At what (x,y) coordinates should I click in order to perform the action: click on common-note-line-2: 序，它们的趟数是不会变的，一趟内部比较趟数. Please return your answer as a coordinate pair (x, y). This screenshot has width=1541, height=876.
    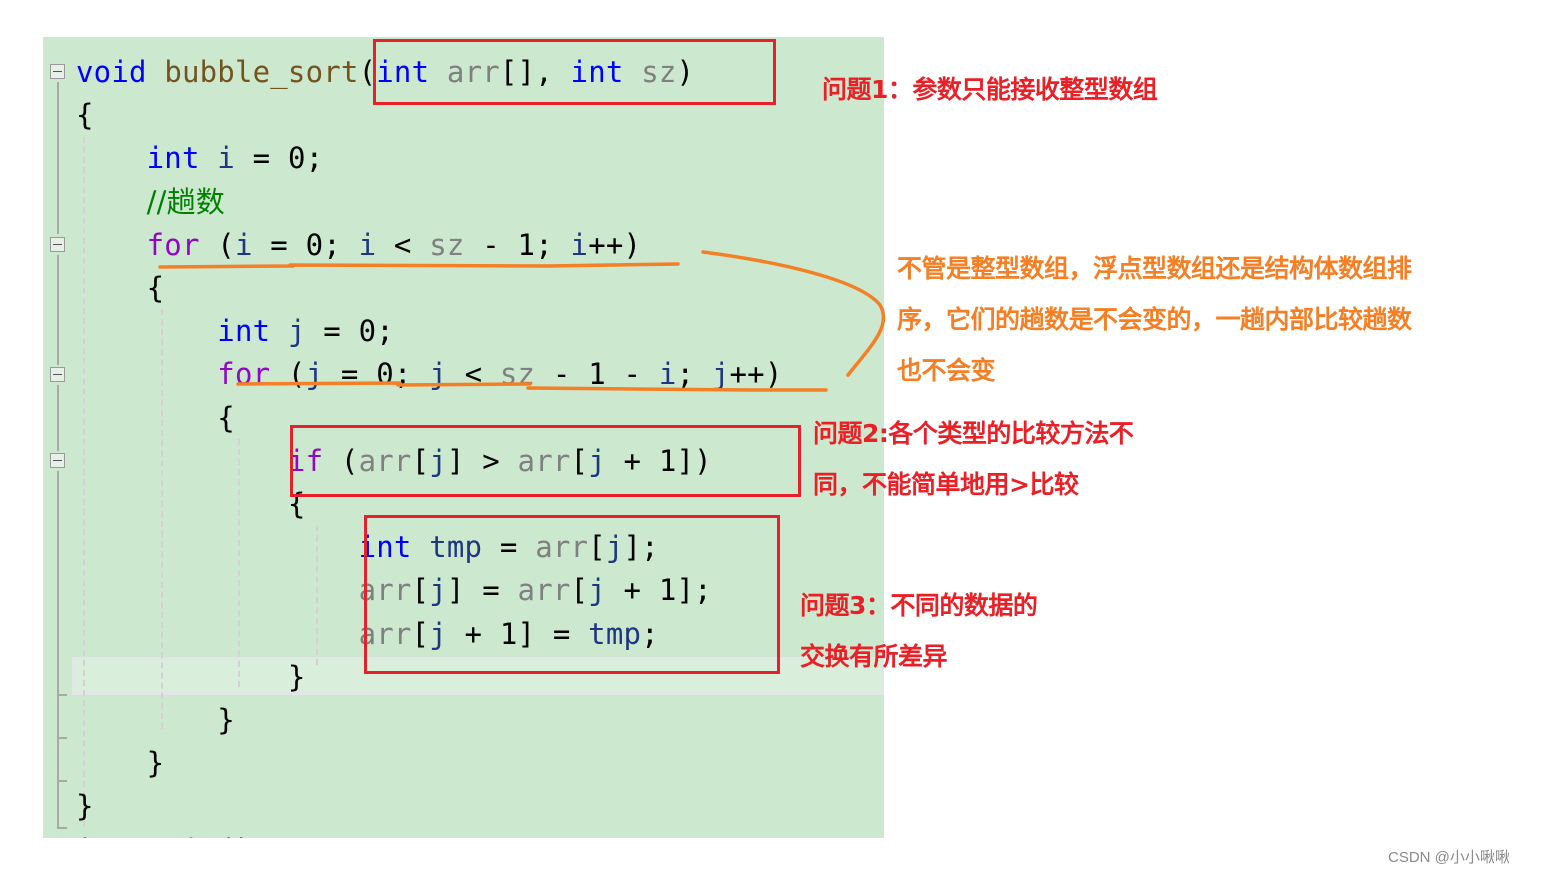
    Looking at the image, I should click on (1154, 319).